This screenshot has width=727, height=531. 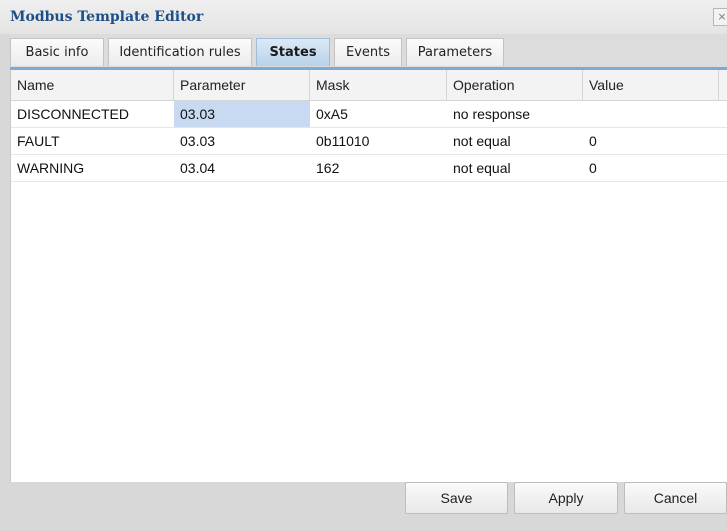 What do you see at coordinates (378, 141) in the screenshot?
I see `cell-mask: 0b11010` at bounding box center [378, 141].